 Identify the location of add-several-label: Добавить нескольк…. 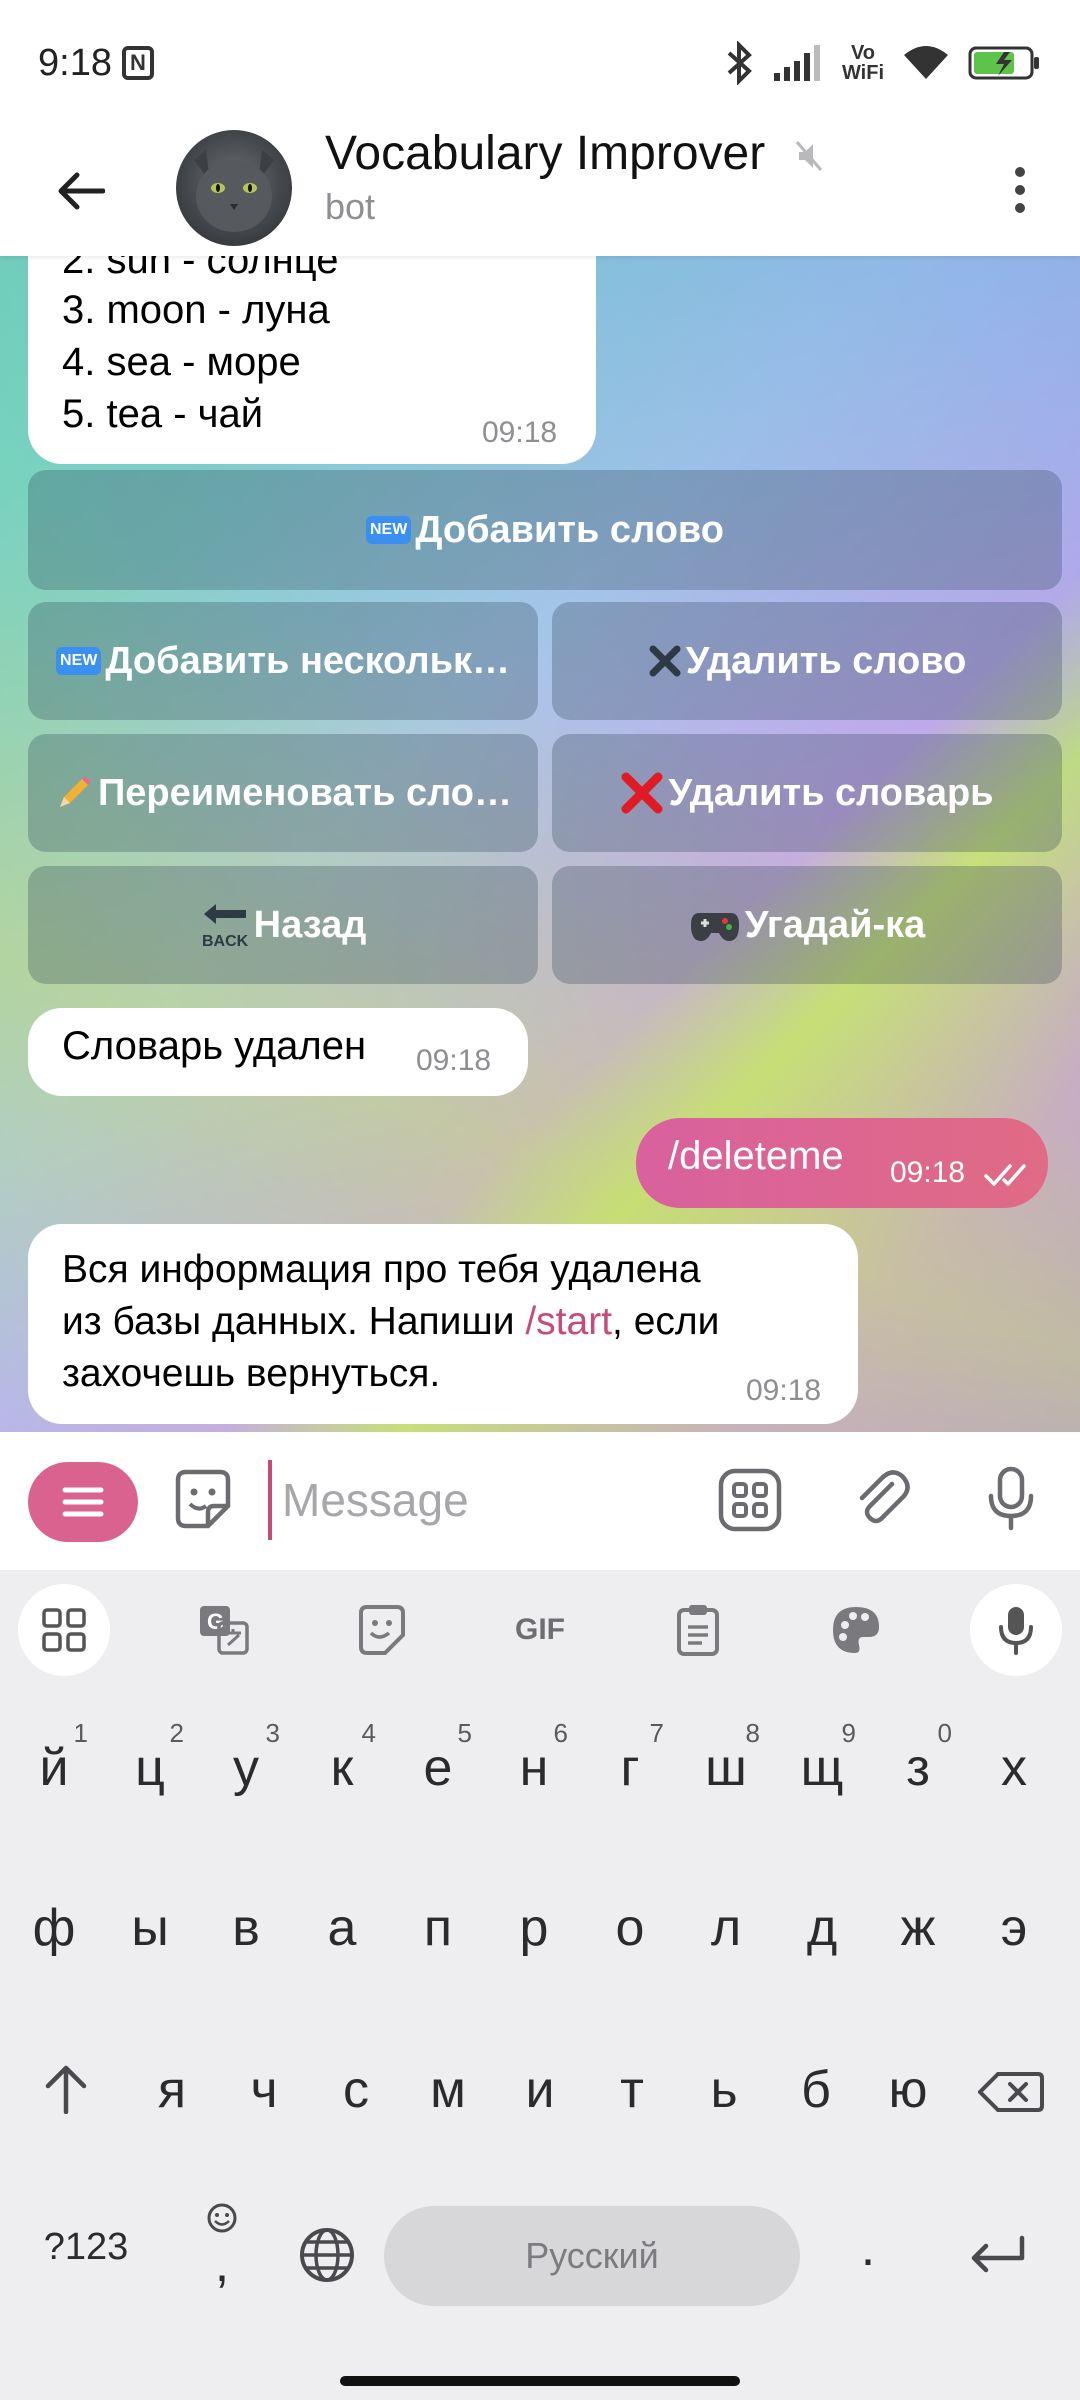
(307, 660).